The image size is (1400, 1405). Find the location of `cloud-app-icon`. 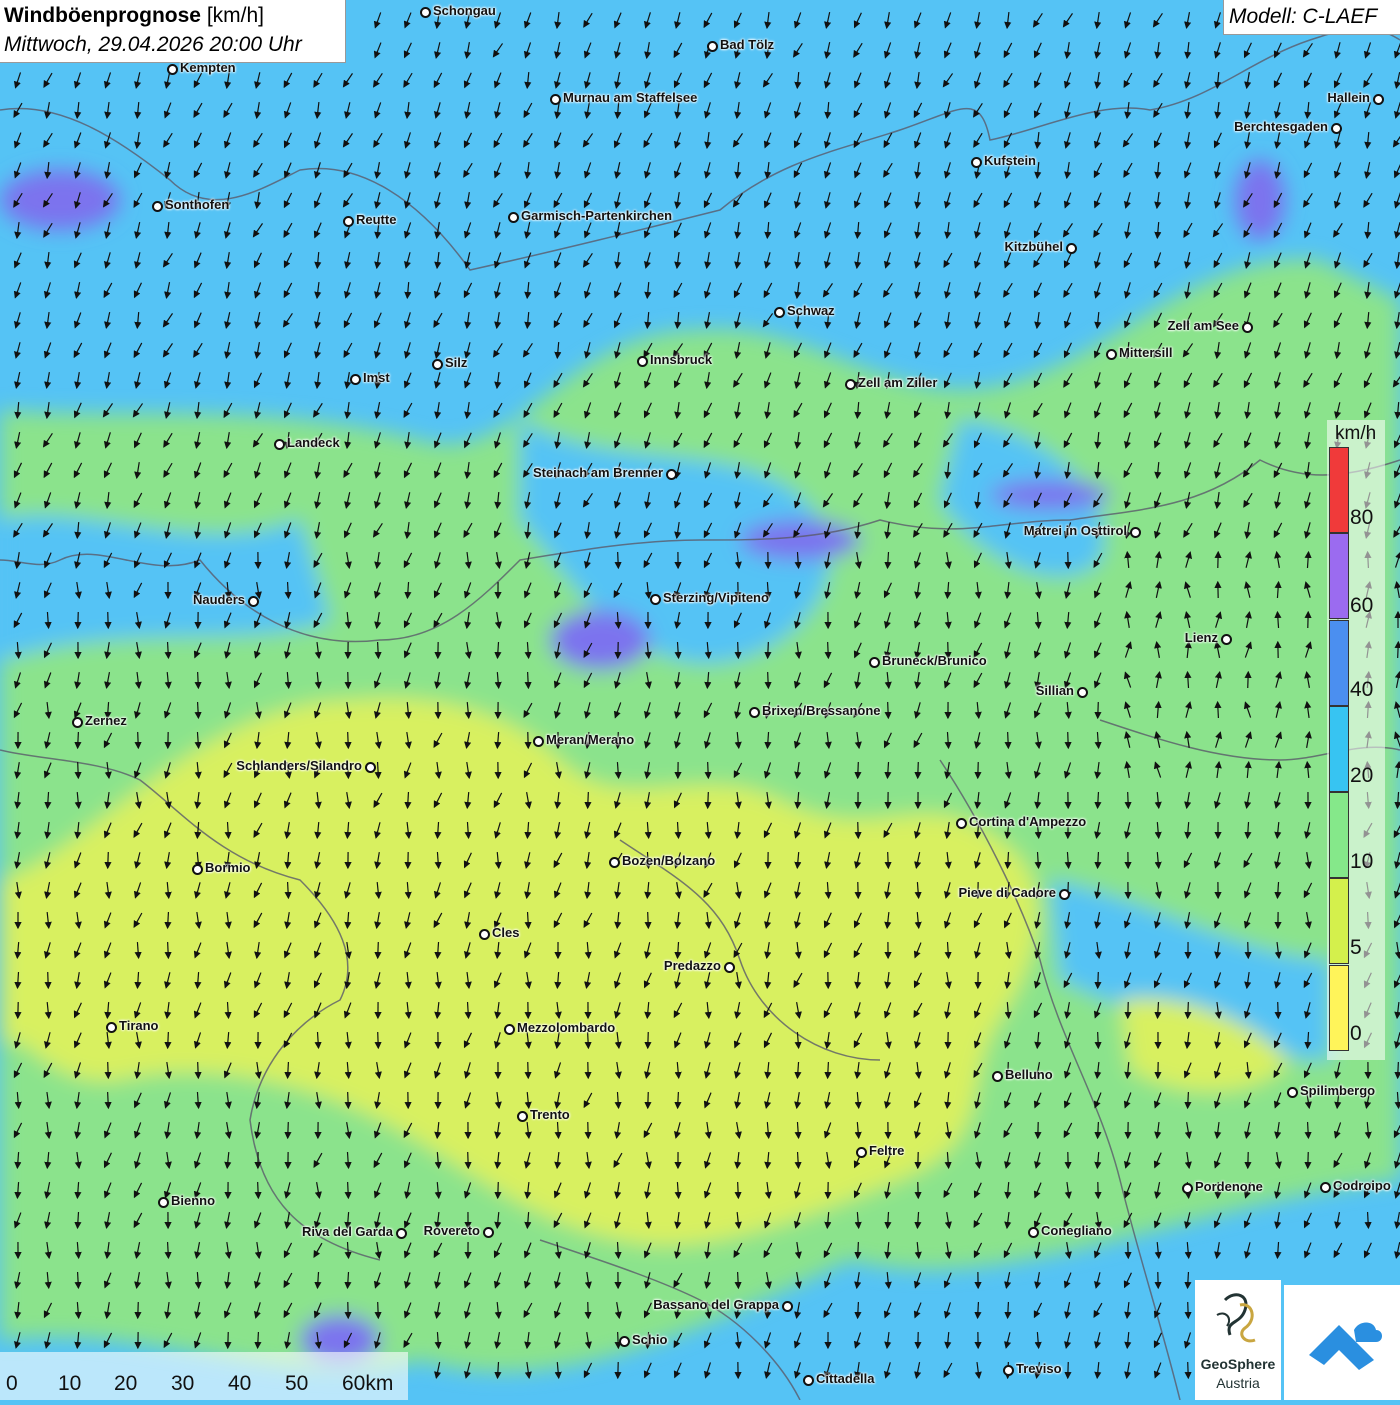

cloud-app-icon is located at coordinates (1342, 1342).